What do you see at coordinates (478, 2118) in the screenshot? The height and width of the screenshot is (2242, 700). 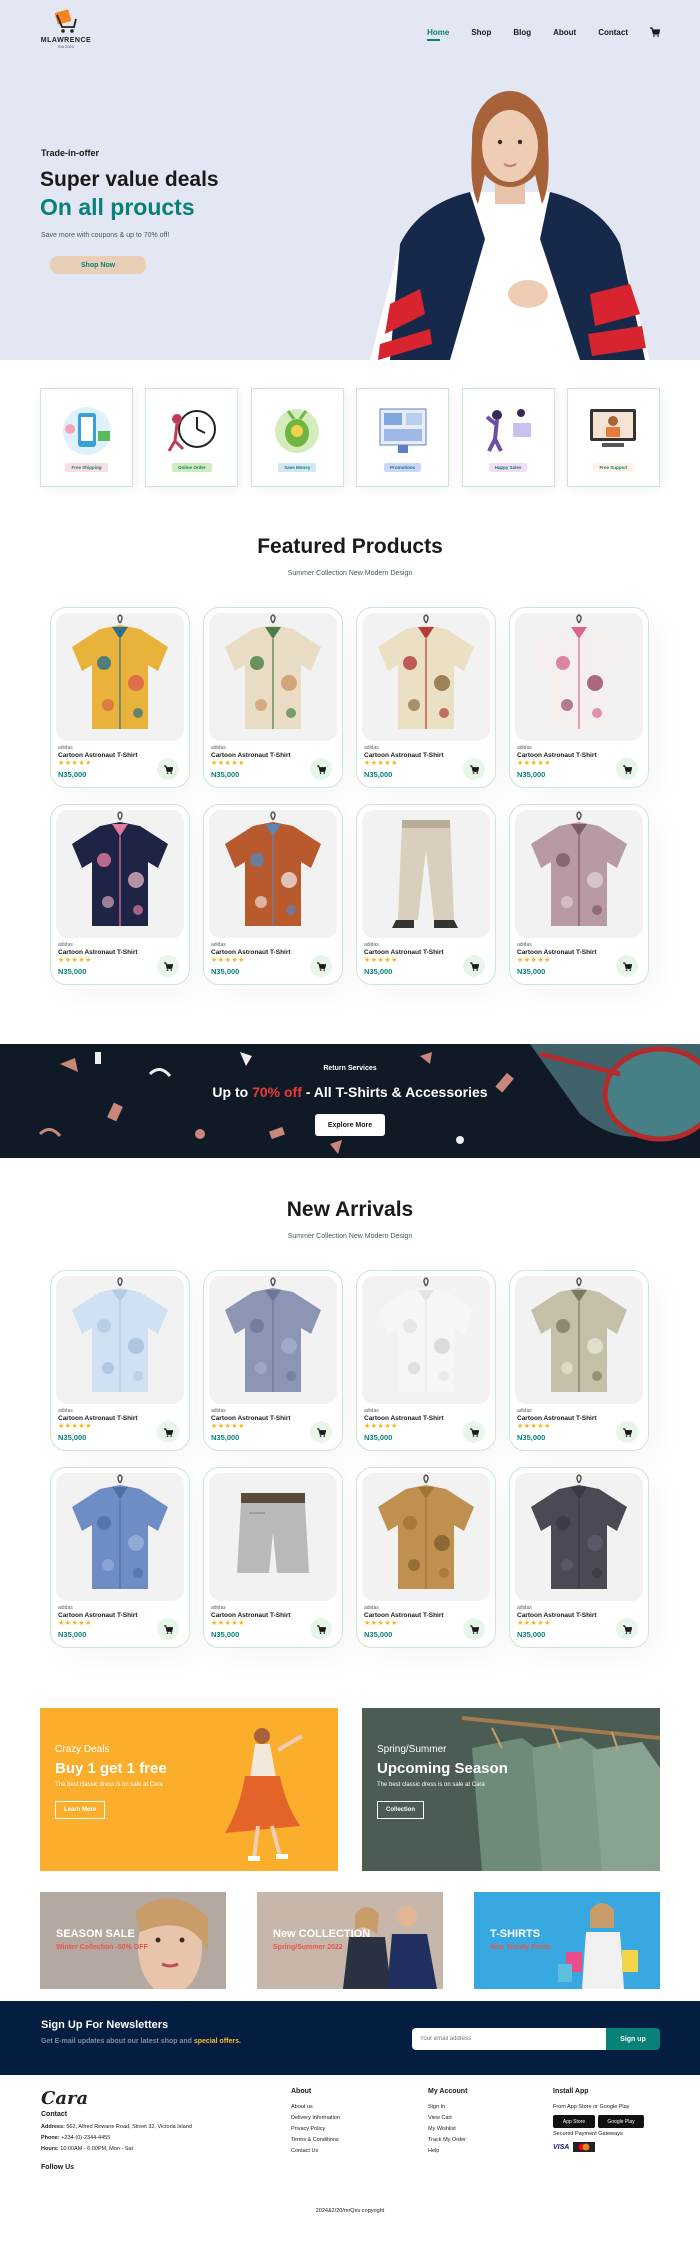 I see `footer-link-view-cart: View Cart` at bounding box center [478, 2118].